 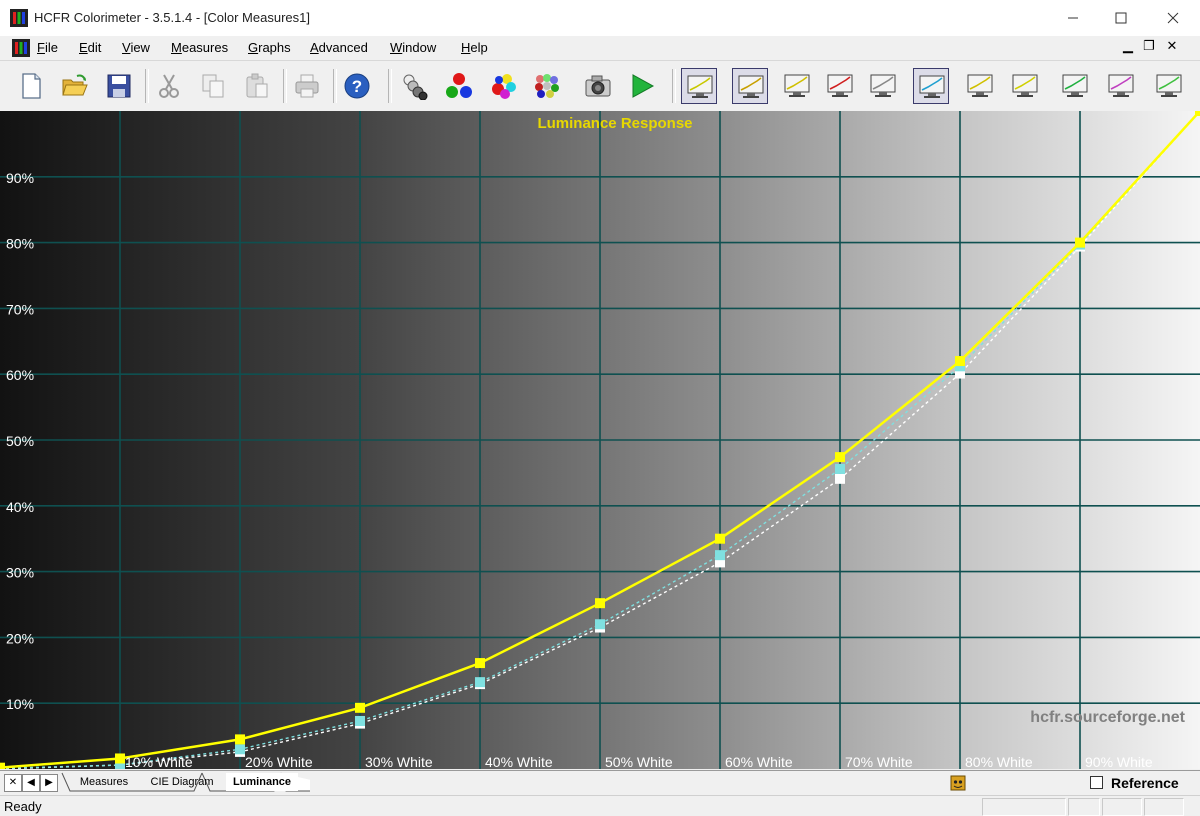 What do you see at coordinates (21, 48) in the screenshot?
I see `document-app-icon` at bounding box center [21, 48].